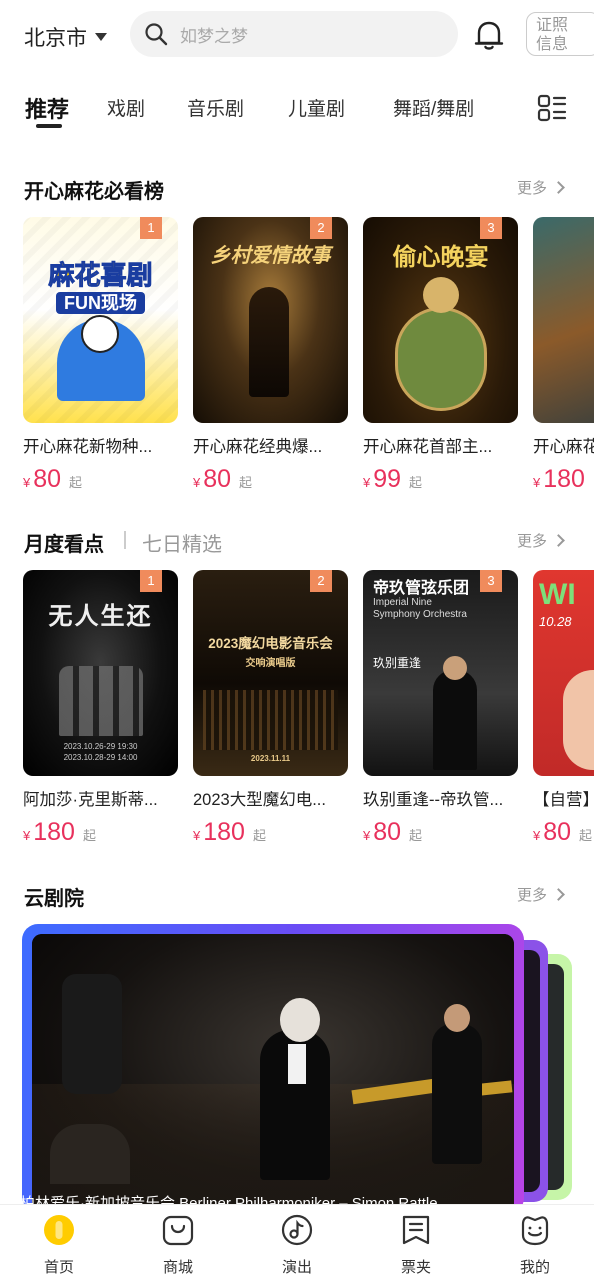 This screenshot has height=1280, width=594. I want to click on nav-tickets: 票夹, so click(416, 1245).